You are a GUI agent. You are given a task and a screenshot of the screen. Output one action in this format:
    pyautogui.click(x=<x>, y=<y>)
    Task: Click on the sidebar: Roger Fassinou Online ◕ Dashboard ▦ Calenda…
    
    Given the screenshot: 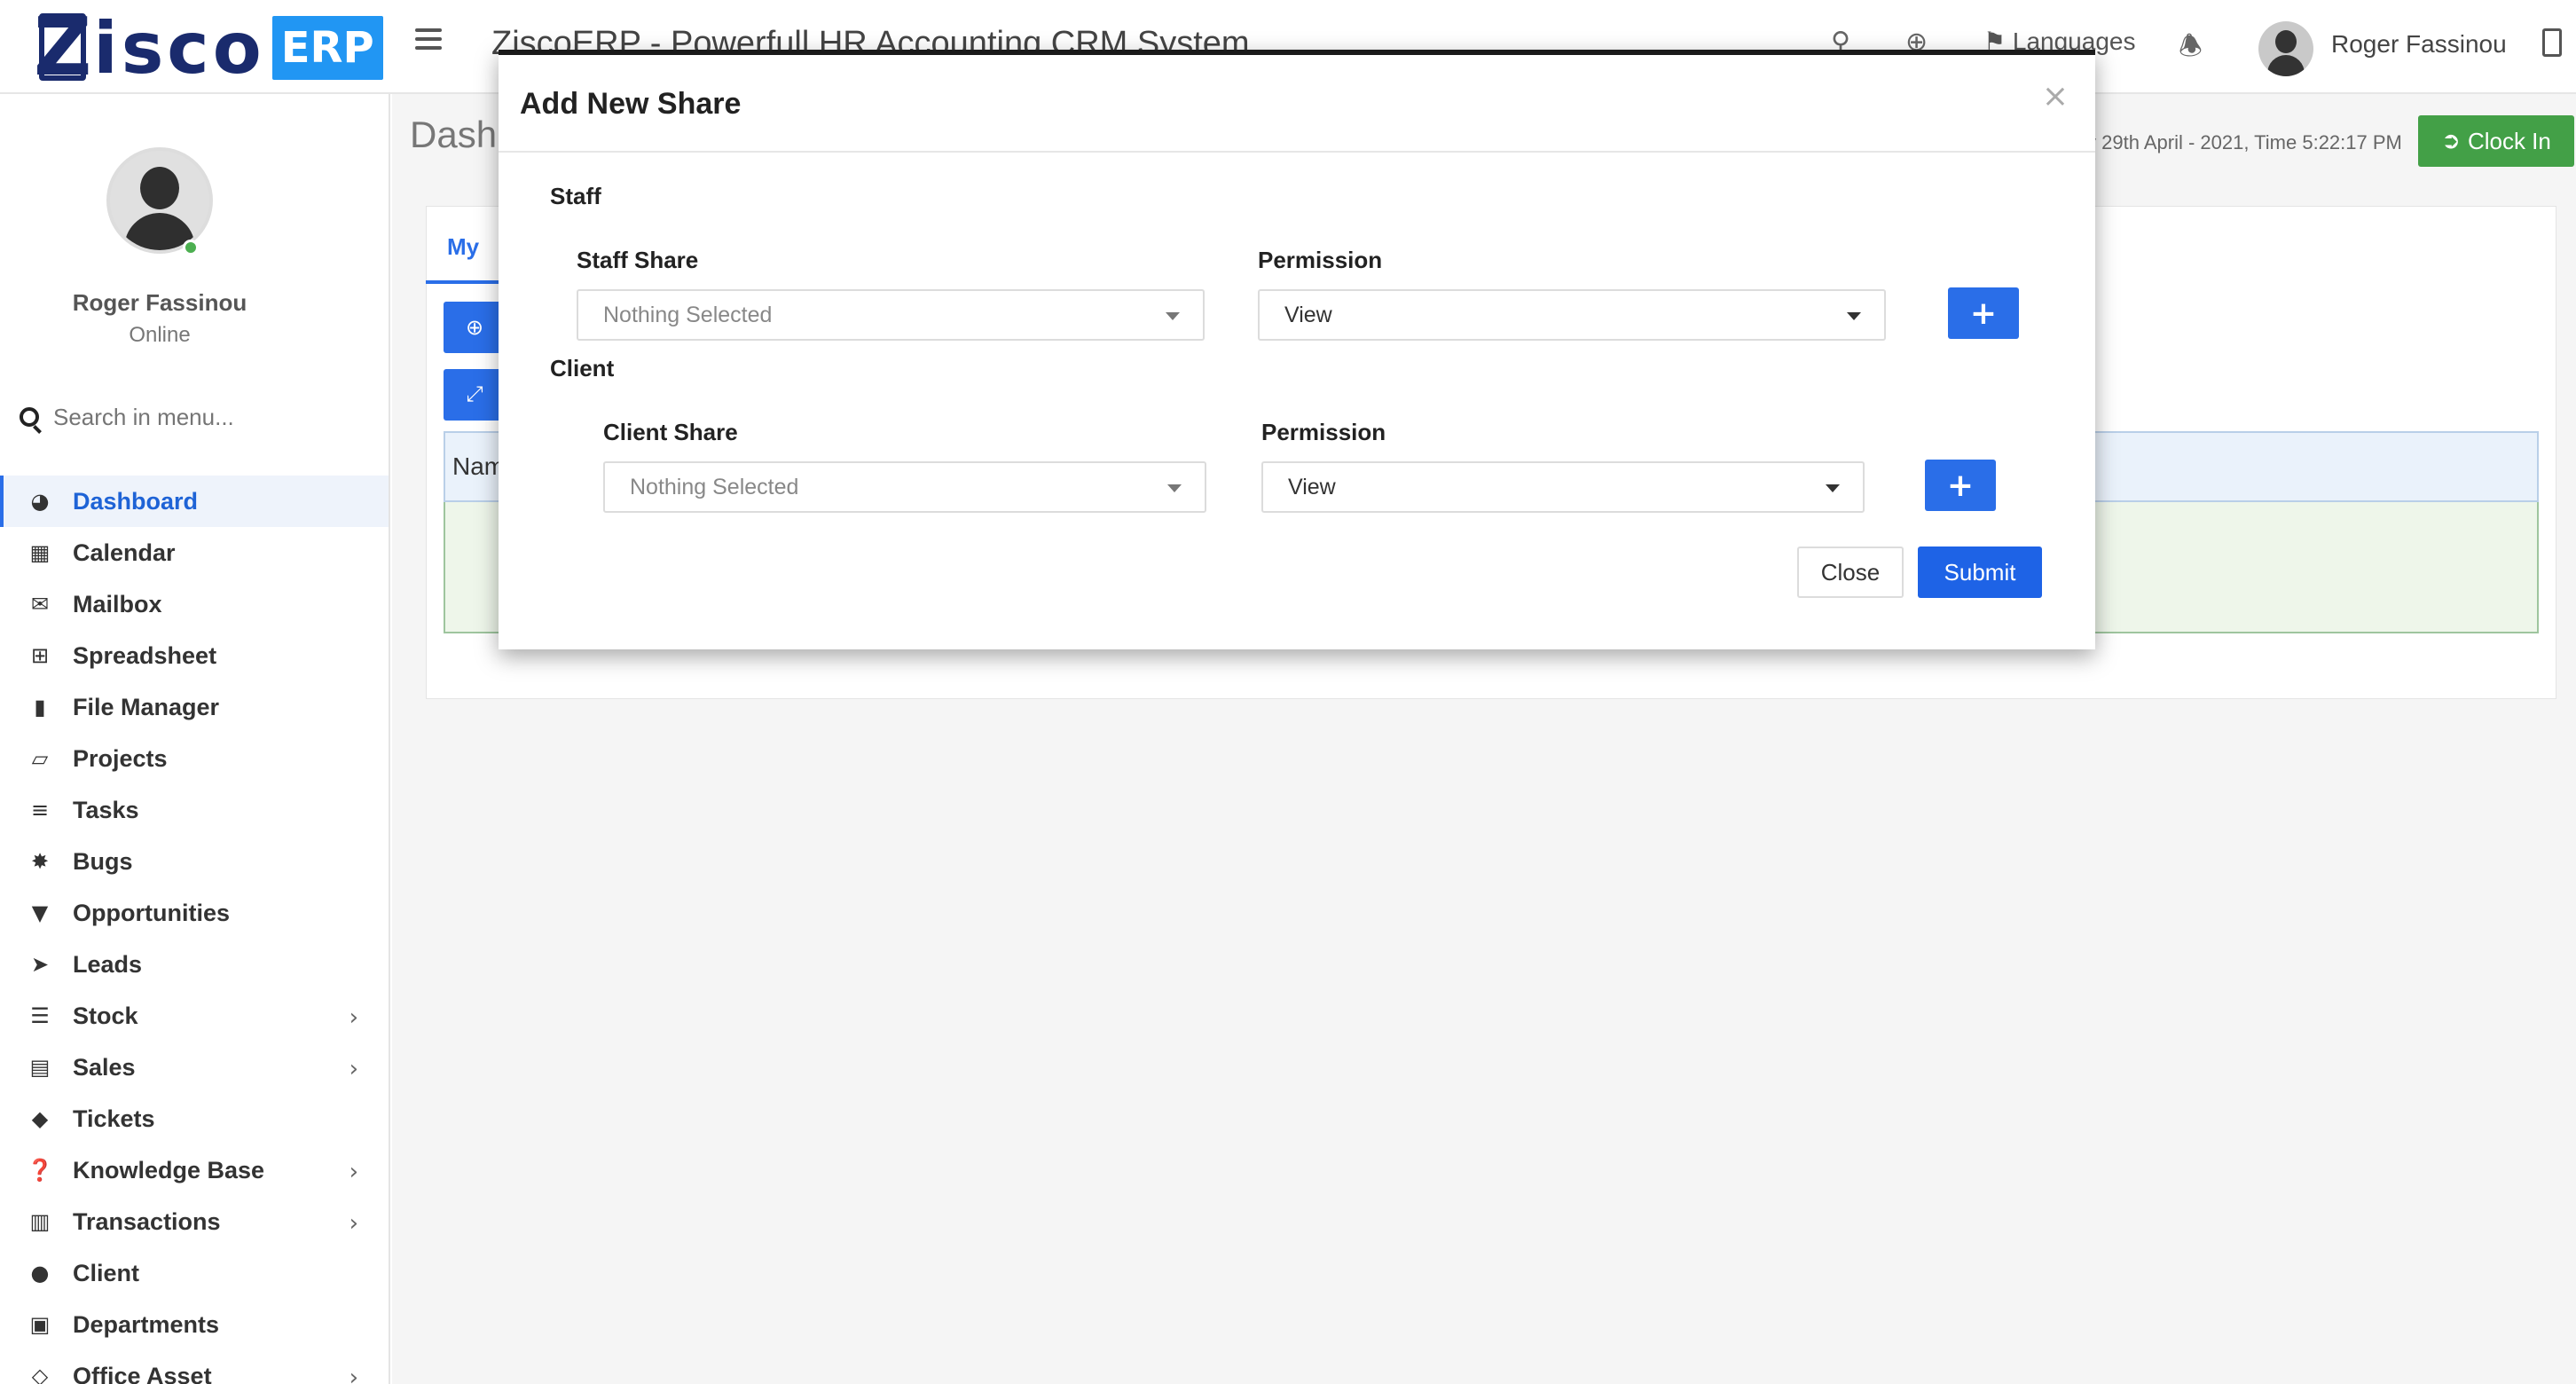 What is the action you would take?
    pyautogui.click(x=195, y=739)
    